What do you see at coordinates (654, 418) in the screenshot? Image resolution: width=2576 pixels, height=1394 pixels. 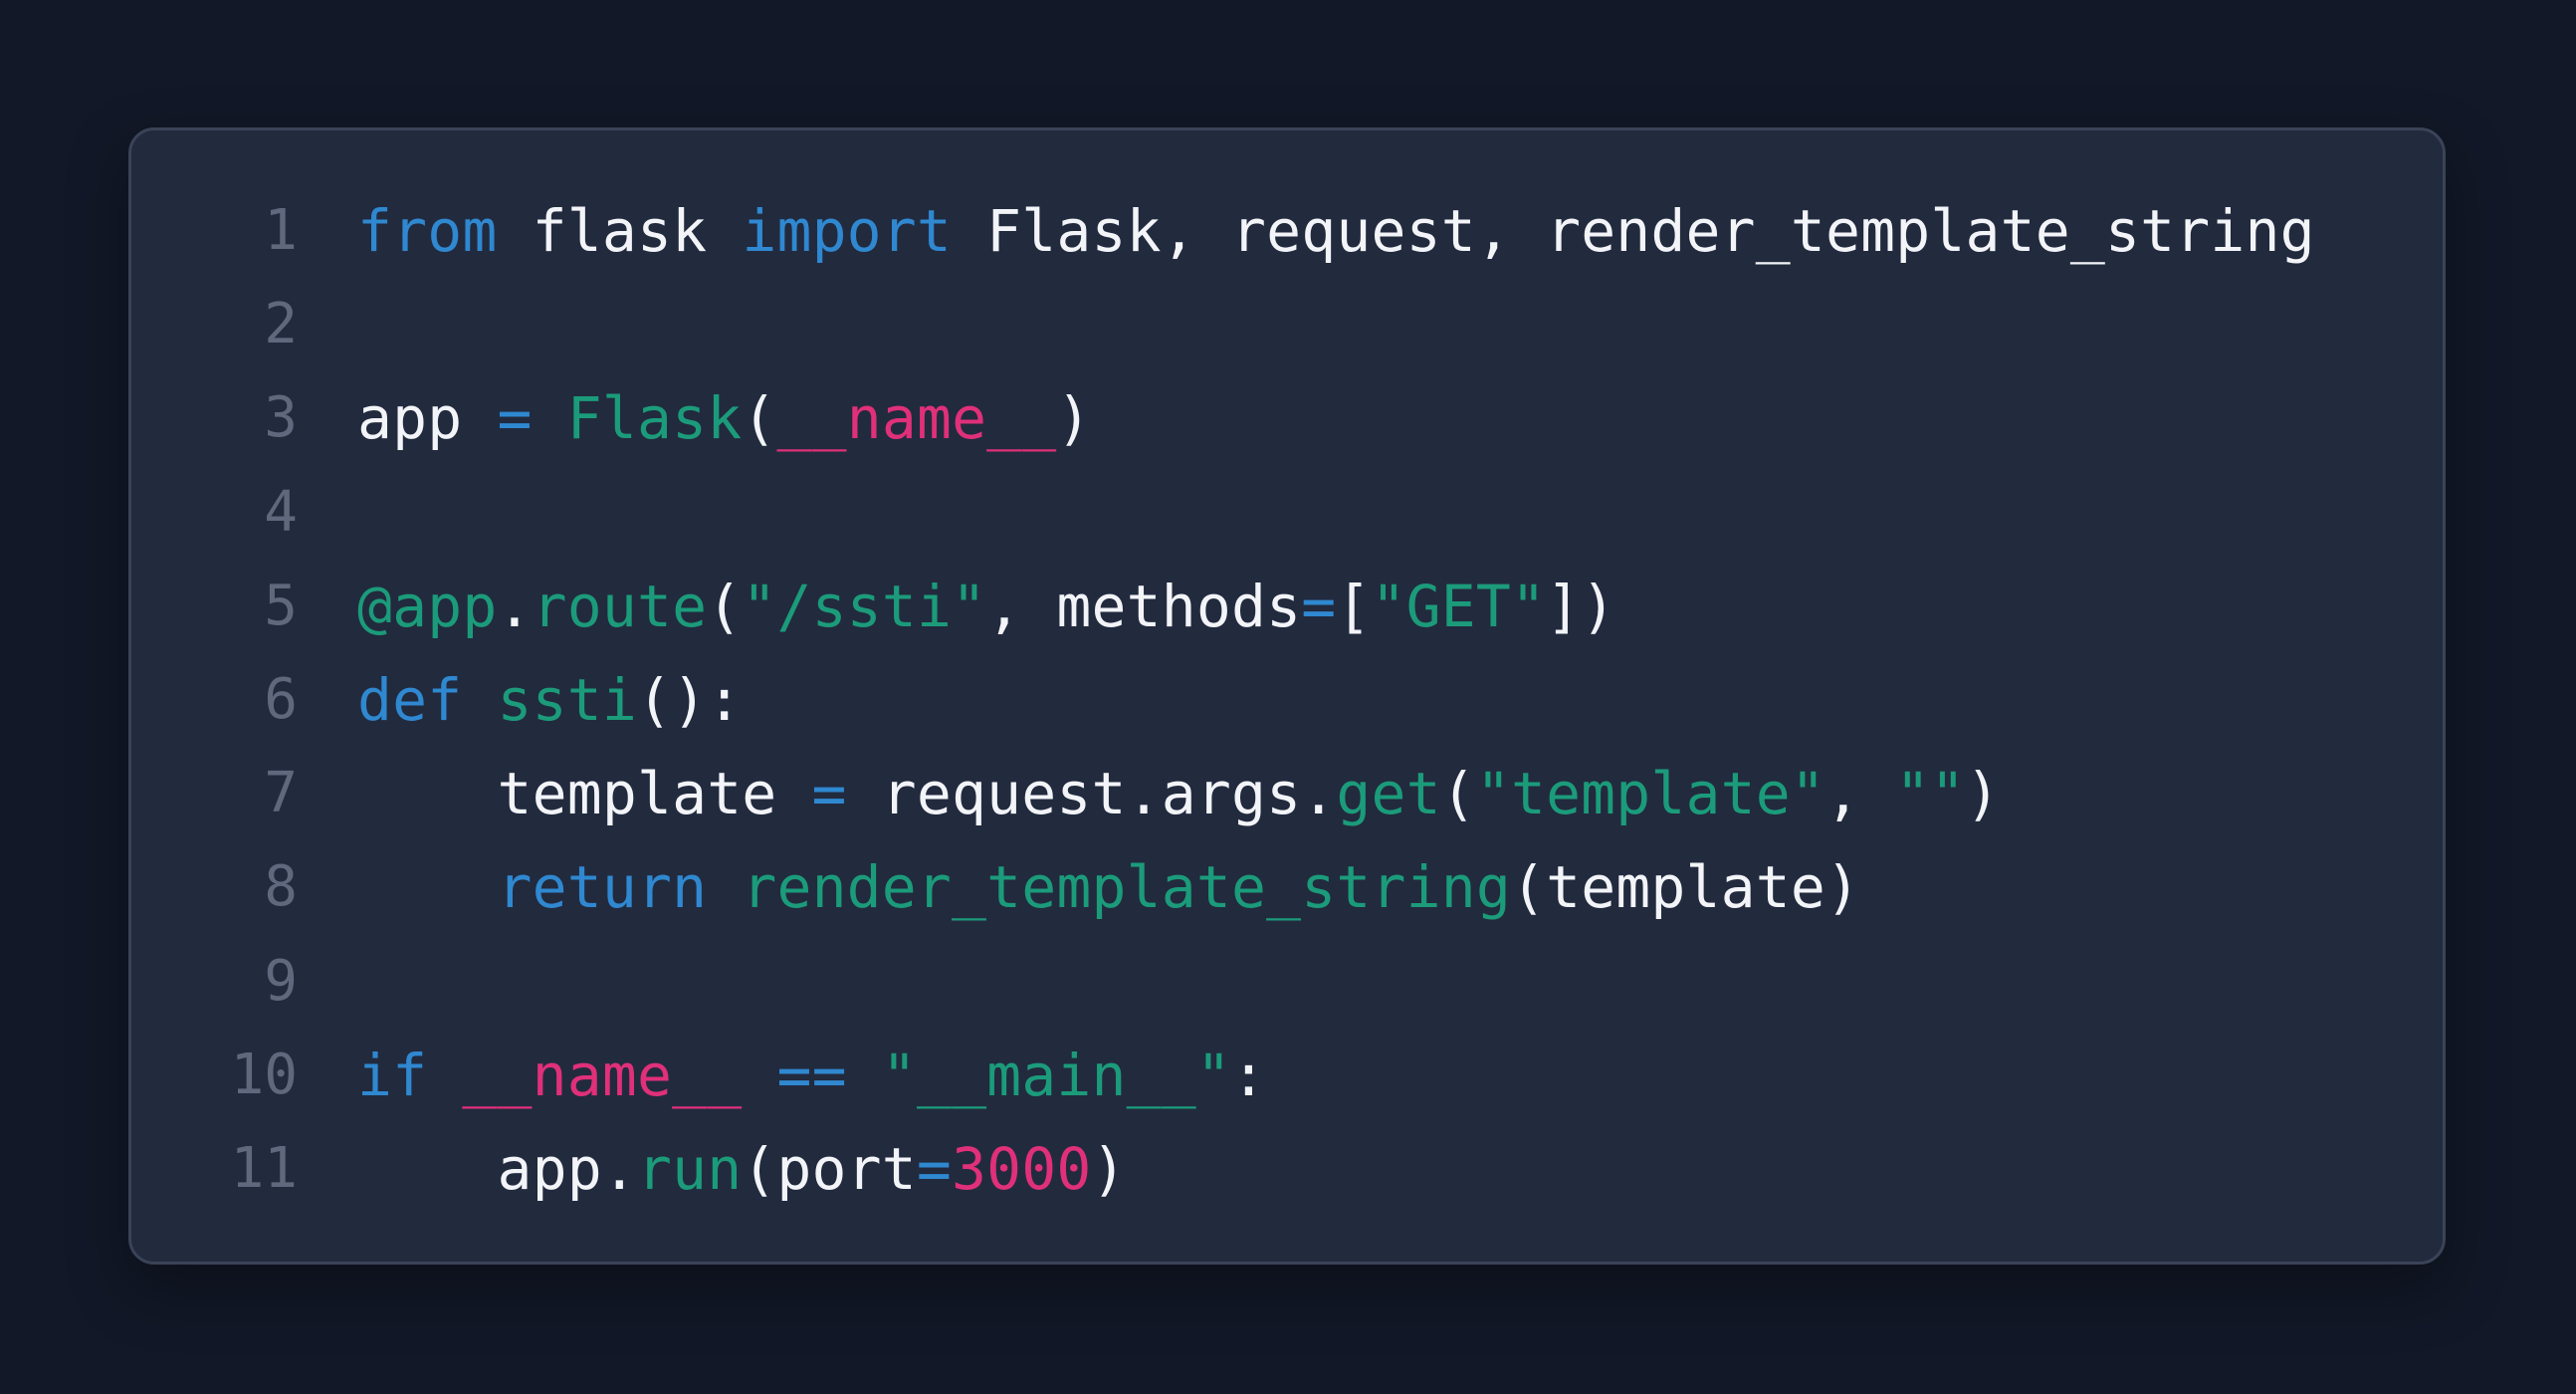 I see `code-token-call: Flask` at bounding box center [654, 418].